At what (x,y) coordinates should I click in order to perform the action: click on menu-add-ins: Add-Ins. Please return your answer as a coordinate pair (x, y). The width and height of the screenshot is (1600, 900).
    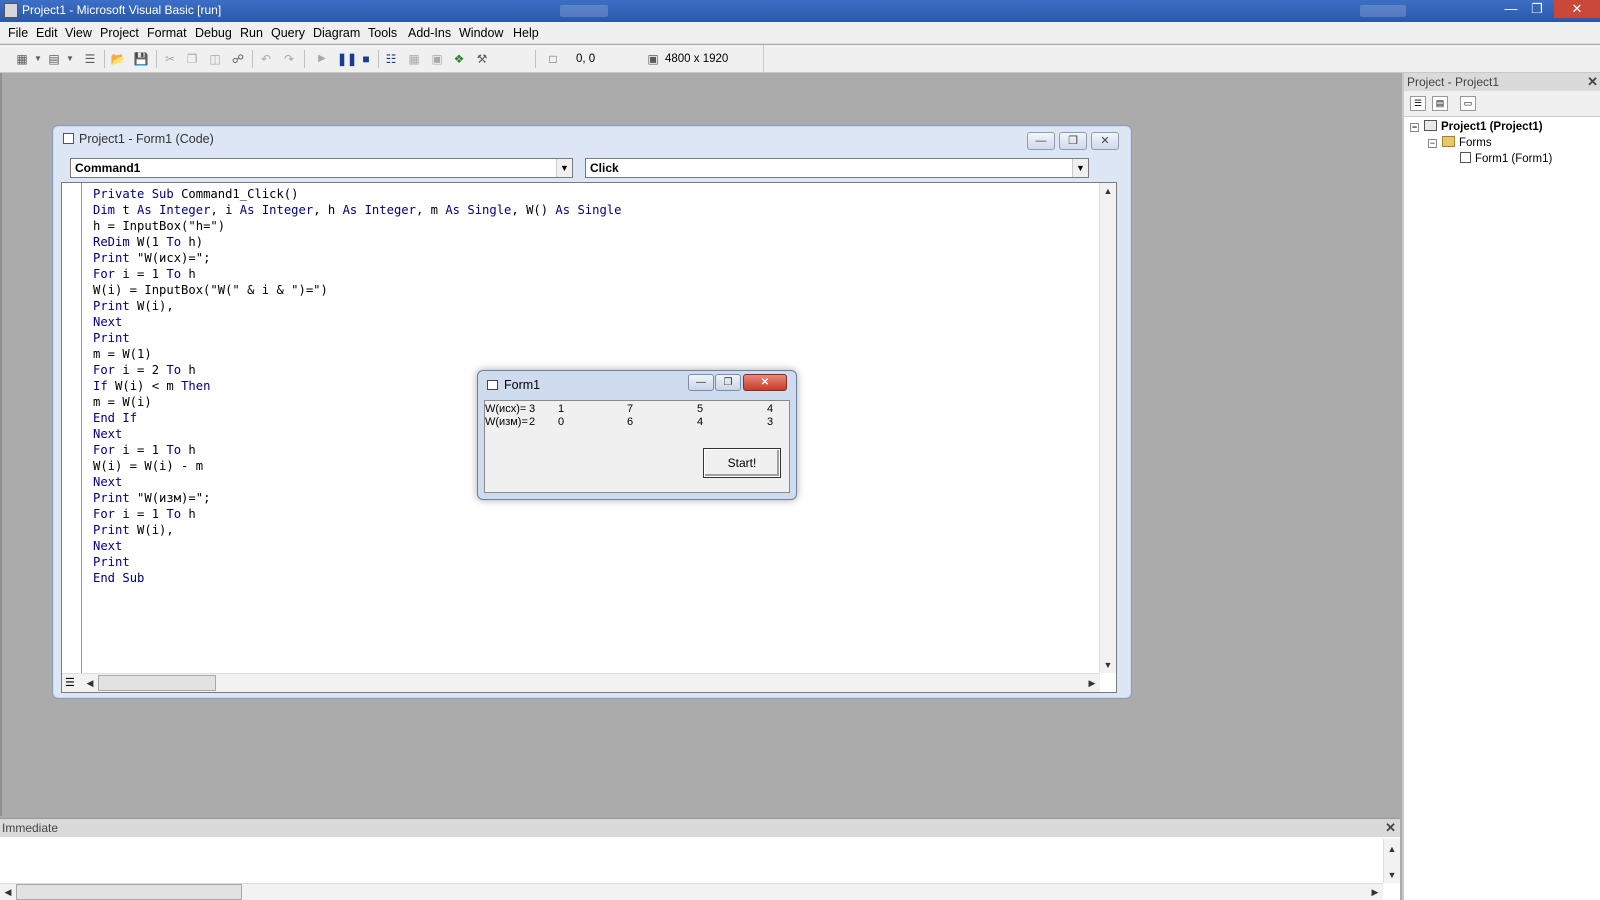
    Looking at the image, I should click on (429, 33).